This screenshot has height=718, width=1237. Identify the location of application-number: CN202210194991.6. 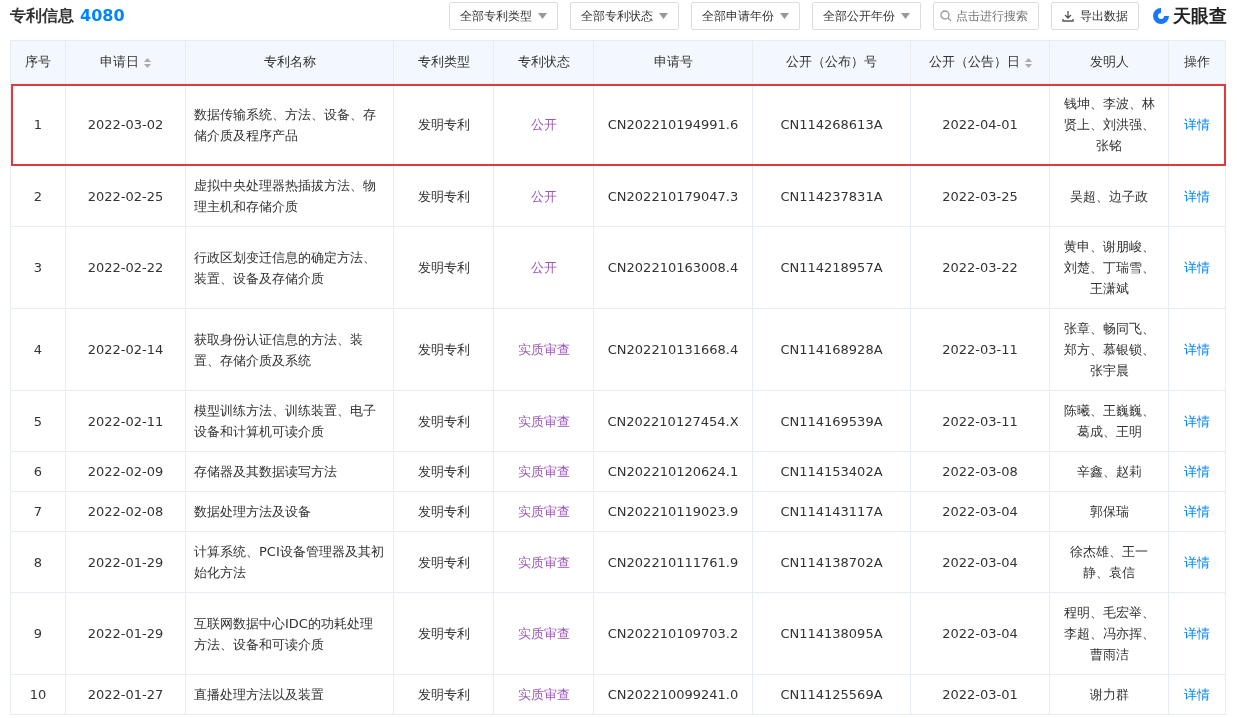
(673, 124).